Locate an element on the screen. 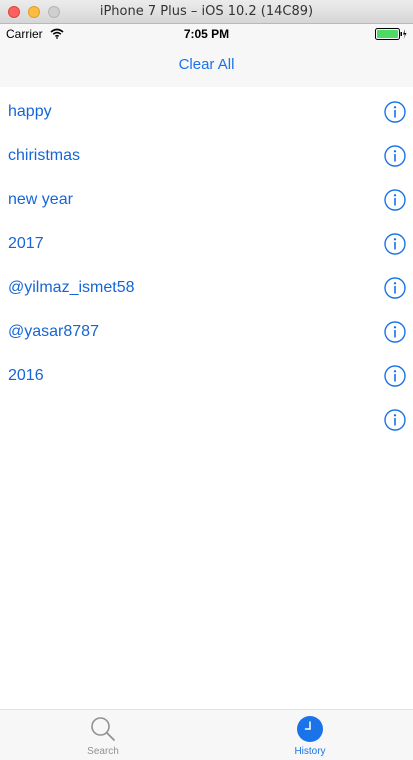  history-item-label: 2016 is located at coordinates (26, 375).